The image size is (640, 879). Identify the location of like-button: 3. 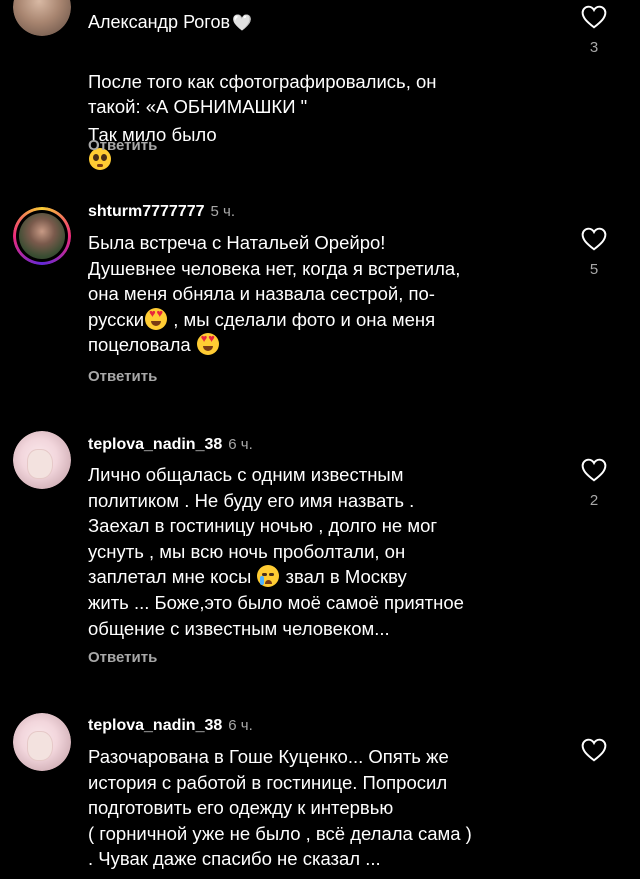
(594, 30).